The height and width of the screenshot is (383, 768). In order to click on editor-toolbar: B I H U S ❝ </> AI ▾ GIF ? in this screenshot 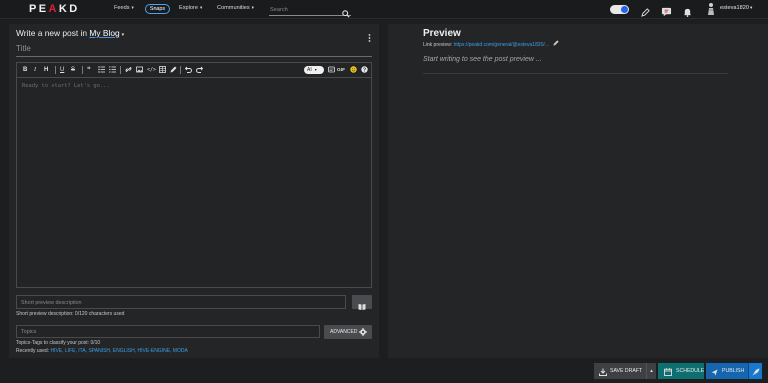, I will do `click(194, 70)`.